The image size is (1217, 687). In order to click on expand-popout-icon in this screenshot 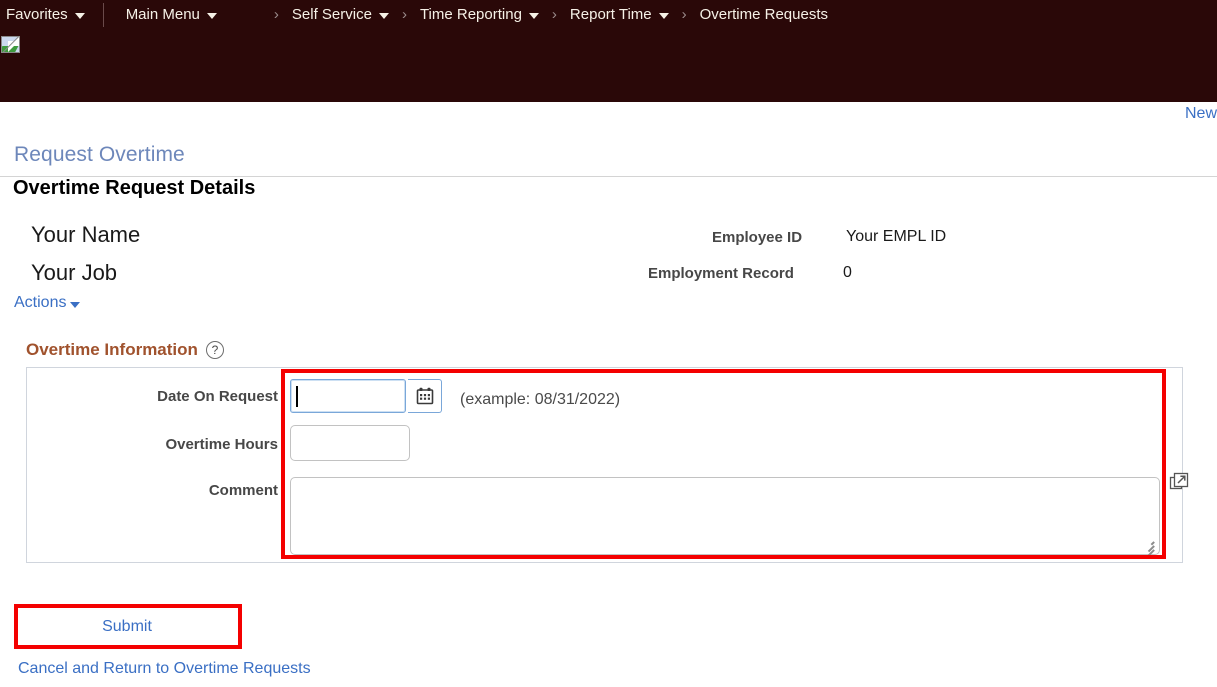, I will do `click(1179, 481)`.